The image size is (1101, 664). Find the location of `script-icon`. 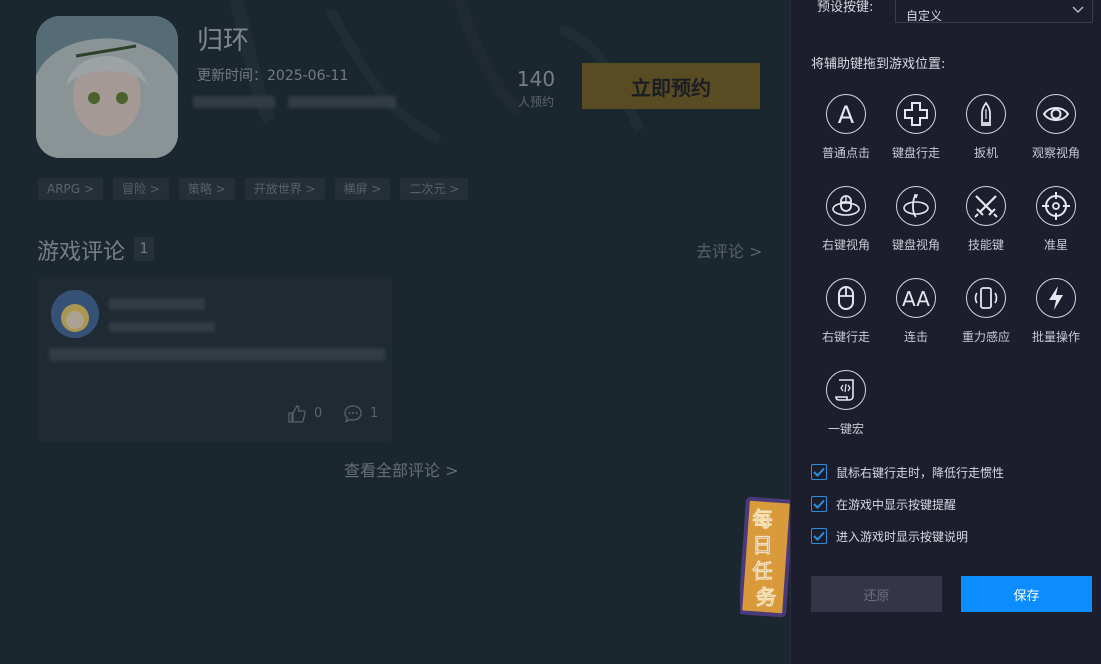

script-icon is located at coordinates (846, 390).